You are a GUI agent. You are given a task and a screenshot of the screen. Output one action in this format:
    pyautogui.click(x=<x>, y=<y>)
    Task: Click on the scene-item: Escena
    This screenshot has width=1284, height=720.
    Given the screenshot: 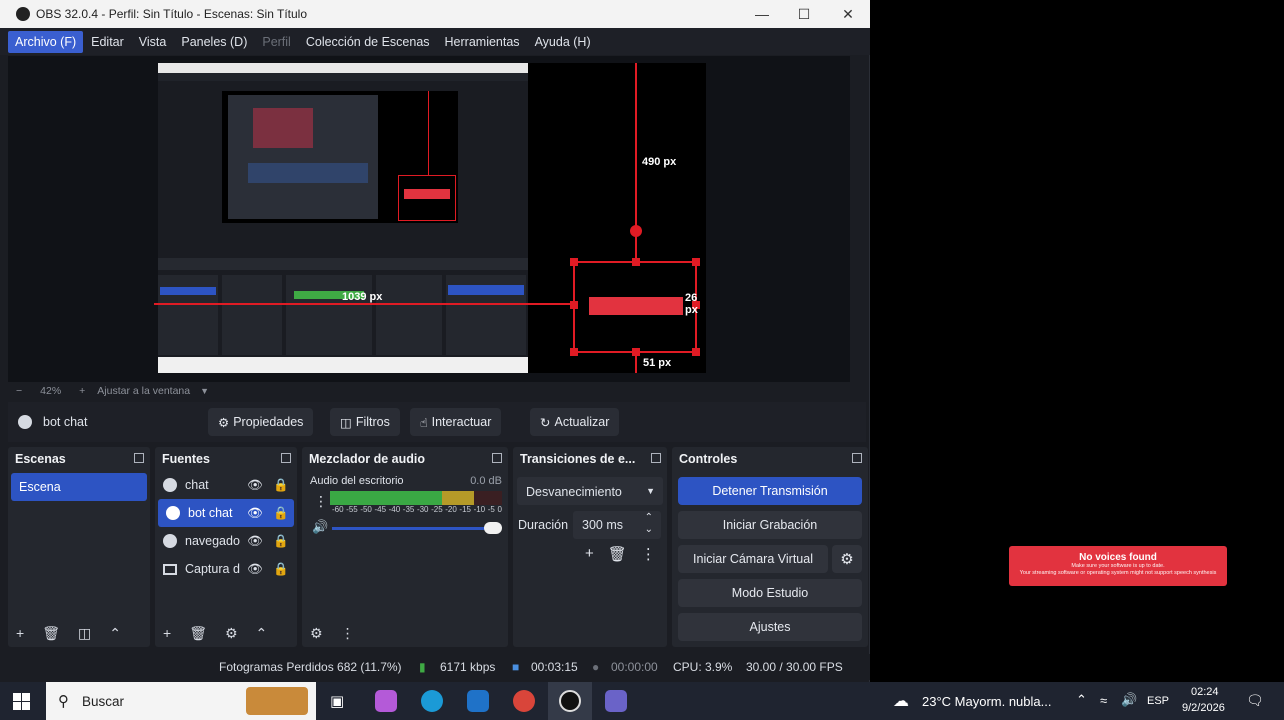 What is the action you would take?
    pyautogui.click(x=79, y=487)
    